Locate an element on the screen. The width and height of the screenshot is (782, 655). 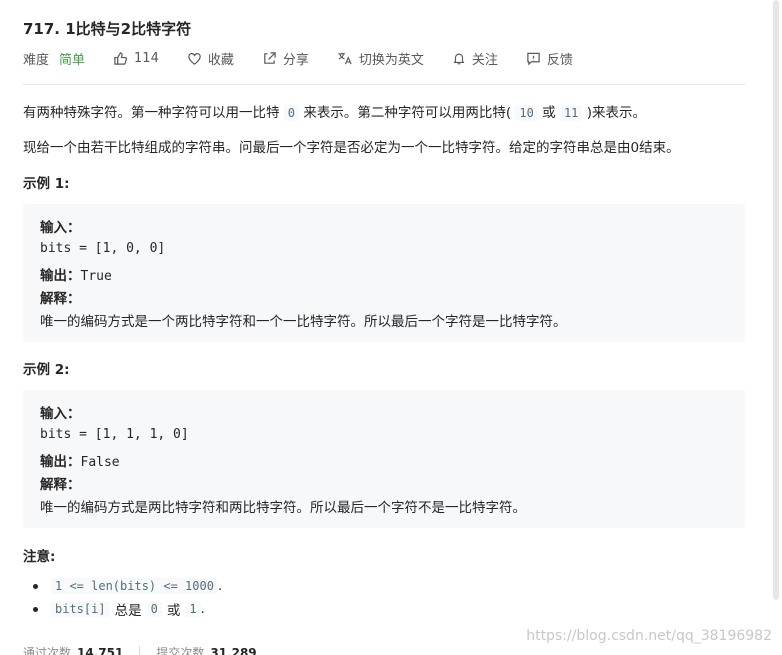
follow-button: 关注 is located at coordinates (475, 58).